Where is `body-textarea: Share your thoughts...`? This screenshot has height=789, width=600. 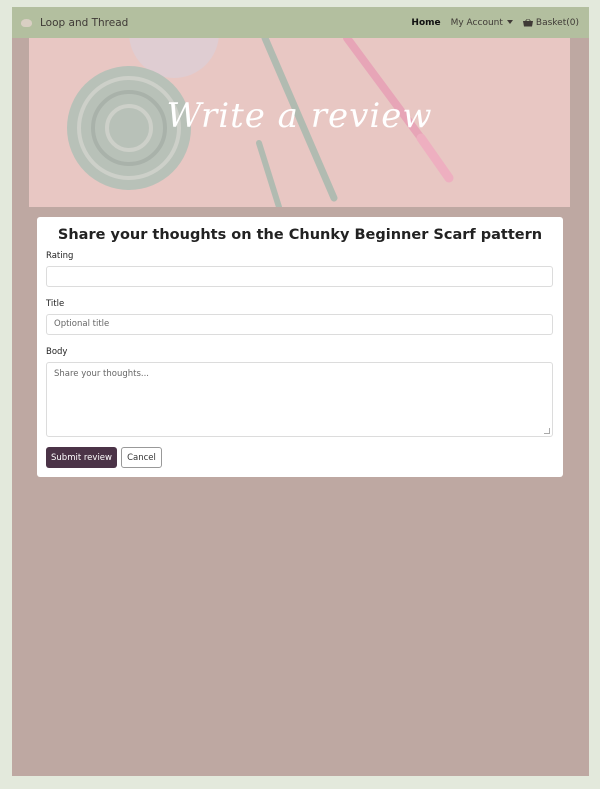
body-textarea: Share your thoughts... is located at coordinates (299, 399).